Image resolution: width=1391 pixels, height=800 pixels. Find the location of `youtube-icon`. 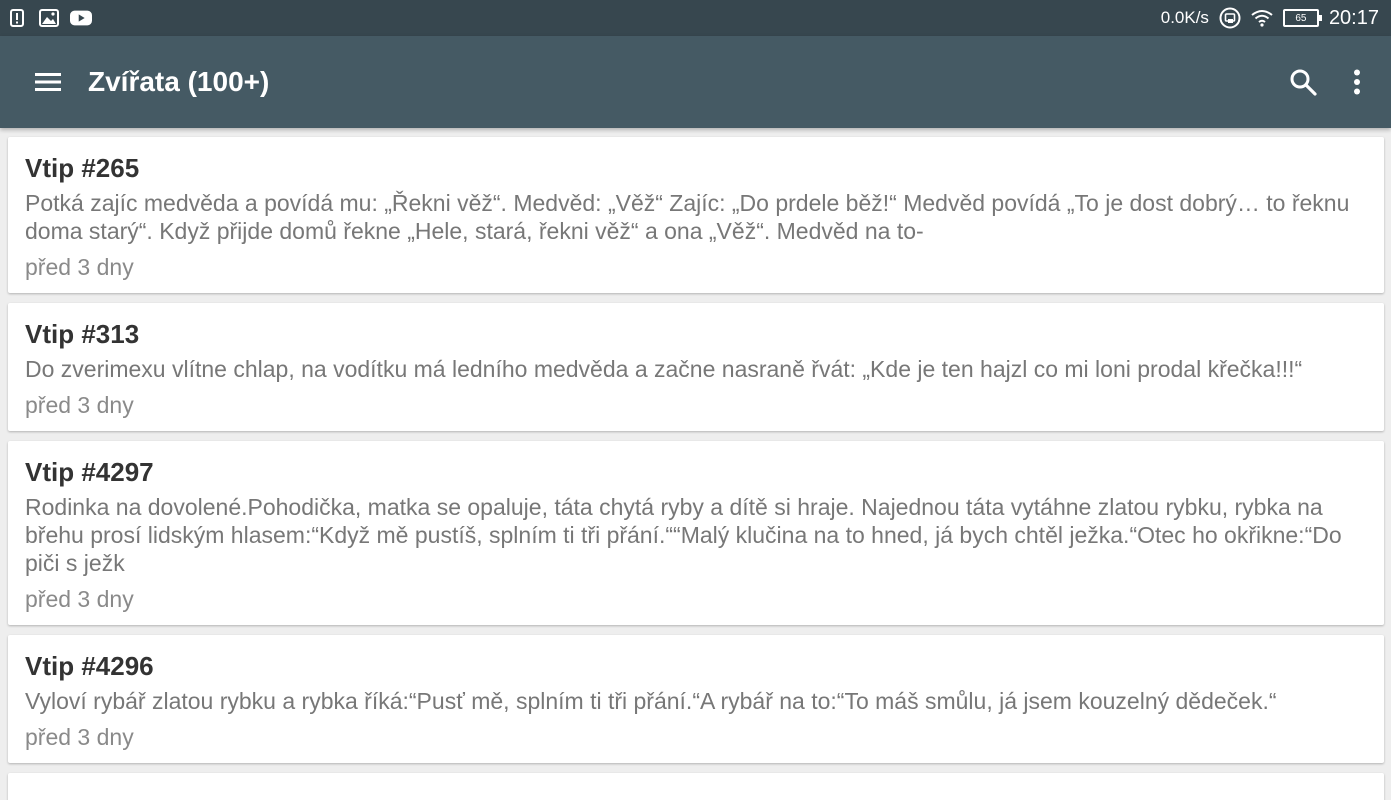

youtube-icon is located at coordinates (81, 18).